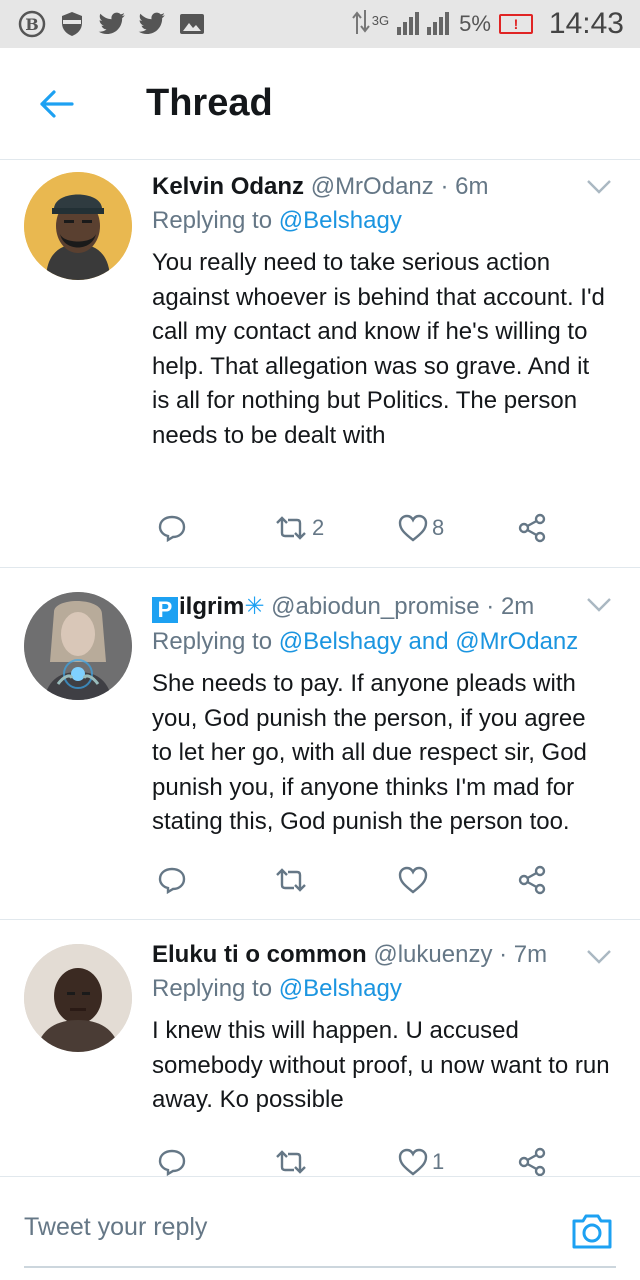  Describe the element at coordinates (475, 23) in the screenshot. I see `battery-percent: 5%` at that location.